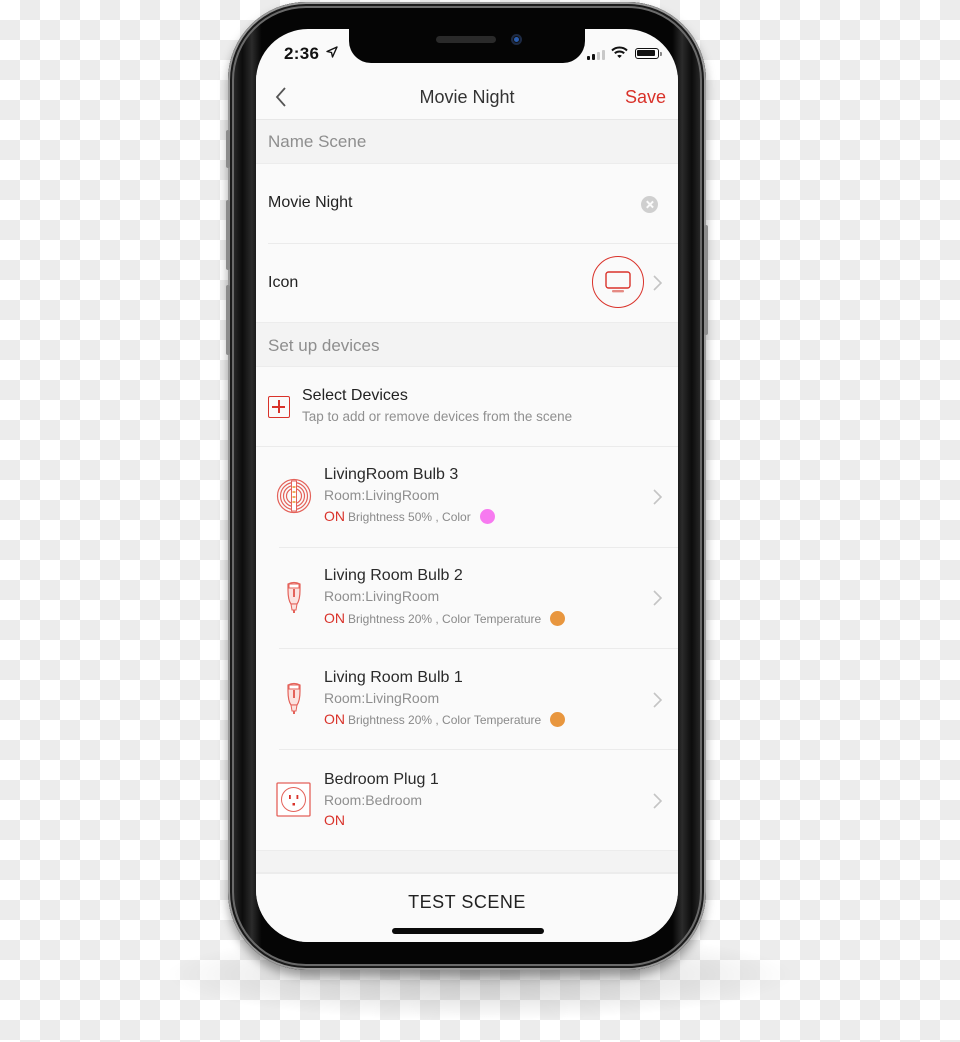  Describe the element at coordinates (302, 53) in the screenshot. I see `status-time: 2:36` at that location.